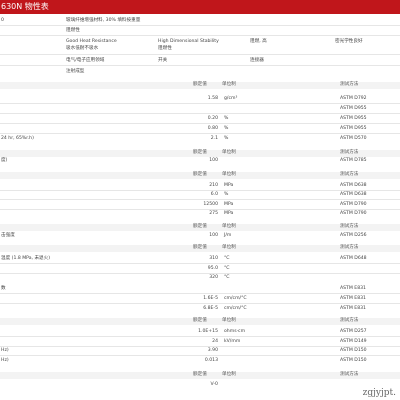 Image resolution: width=400 pixels, height=400 pixels. I want to click on value-cell: 24, so click(215, 341).